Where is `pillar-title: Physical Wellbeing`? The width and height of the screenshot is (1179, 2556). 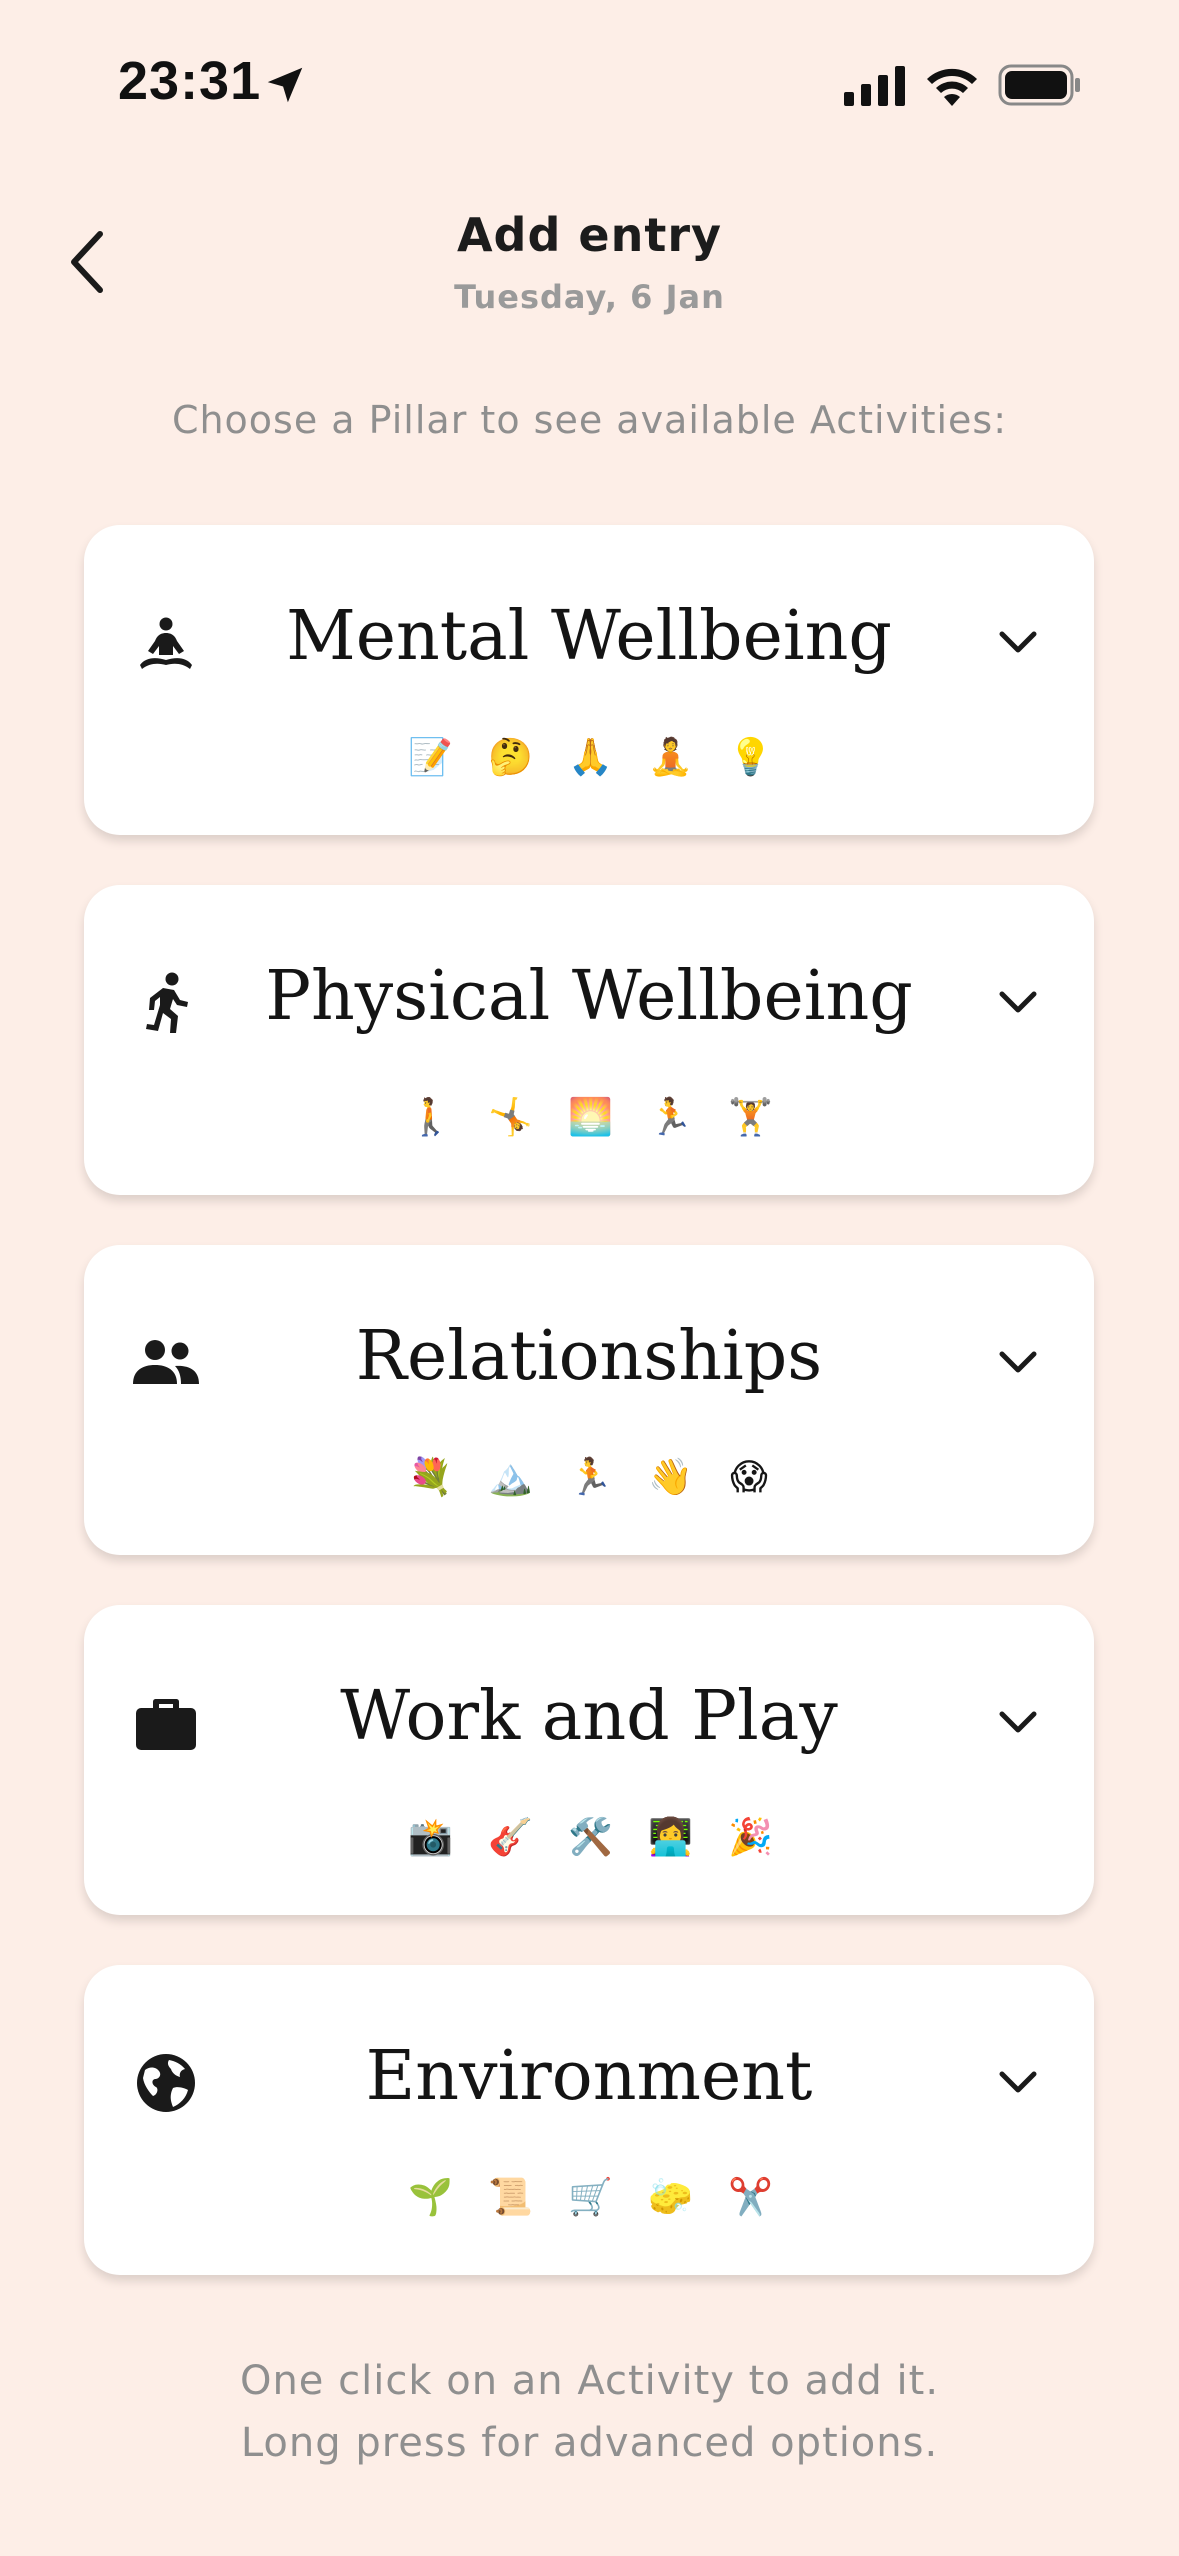
pillar-title: Physical Wellbeing is located at coordinates (589, 996).